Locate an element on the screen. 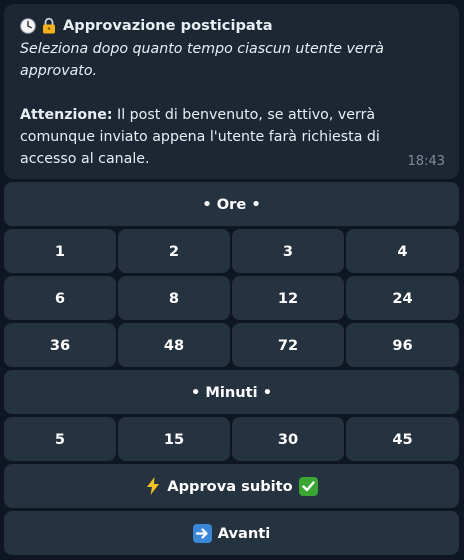 The height and width of the screenshot is (560, 464). hours-72-button: 72 is located at coordinates (288, 345).